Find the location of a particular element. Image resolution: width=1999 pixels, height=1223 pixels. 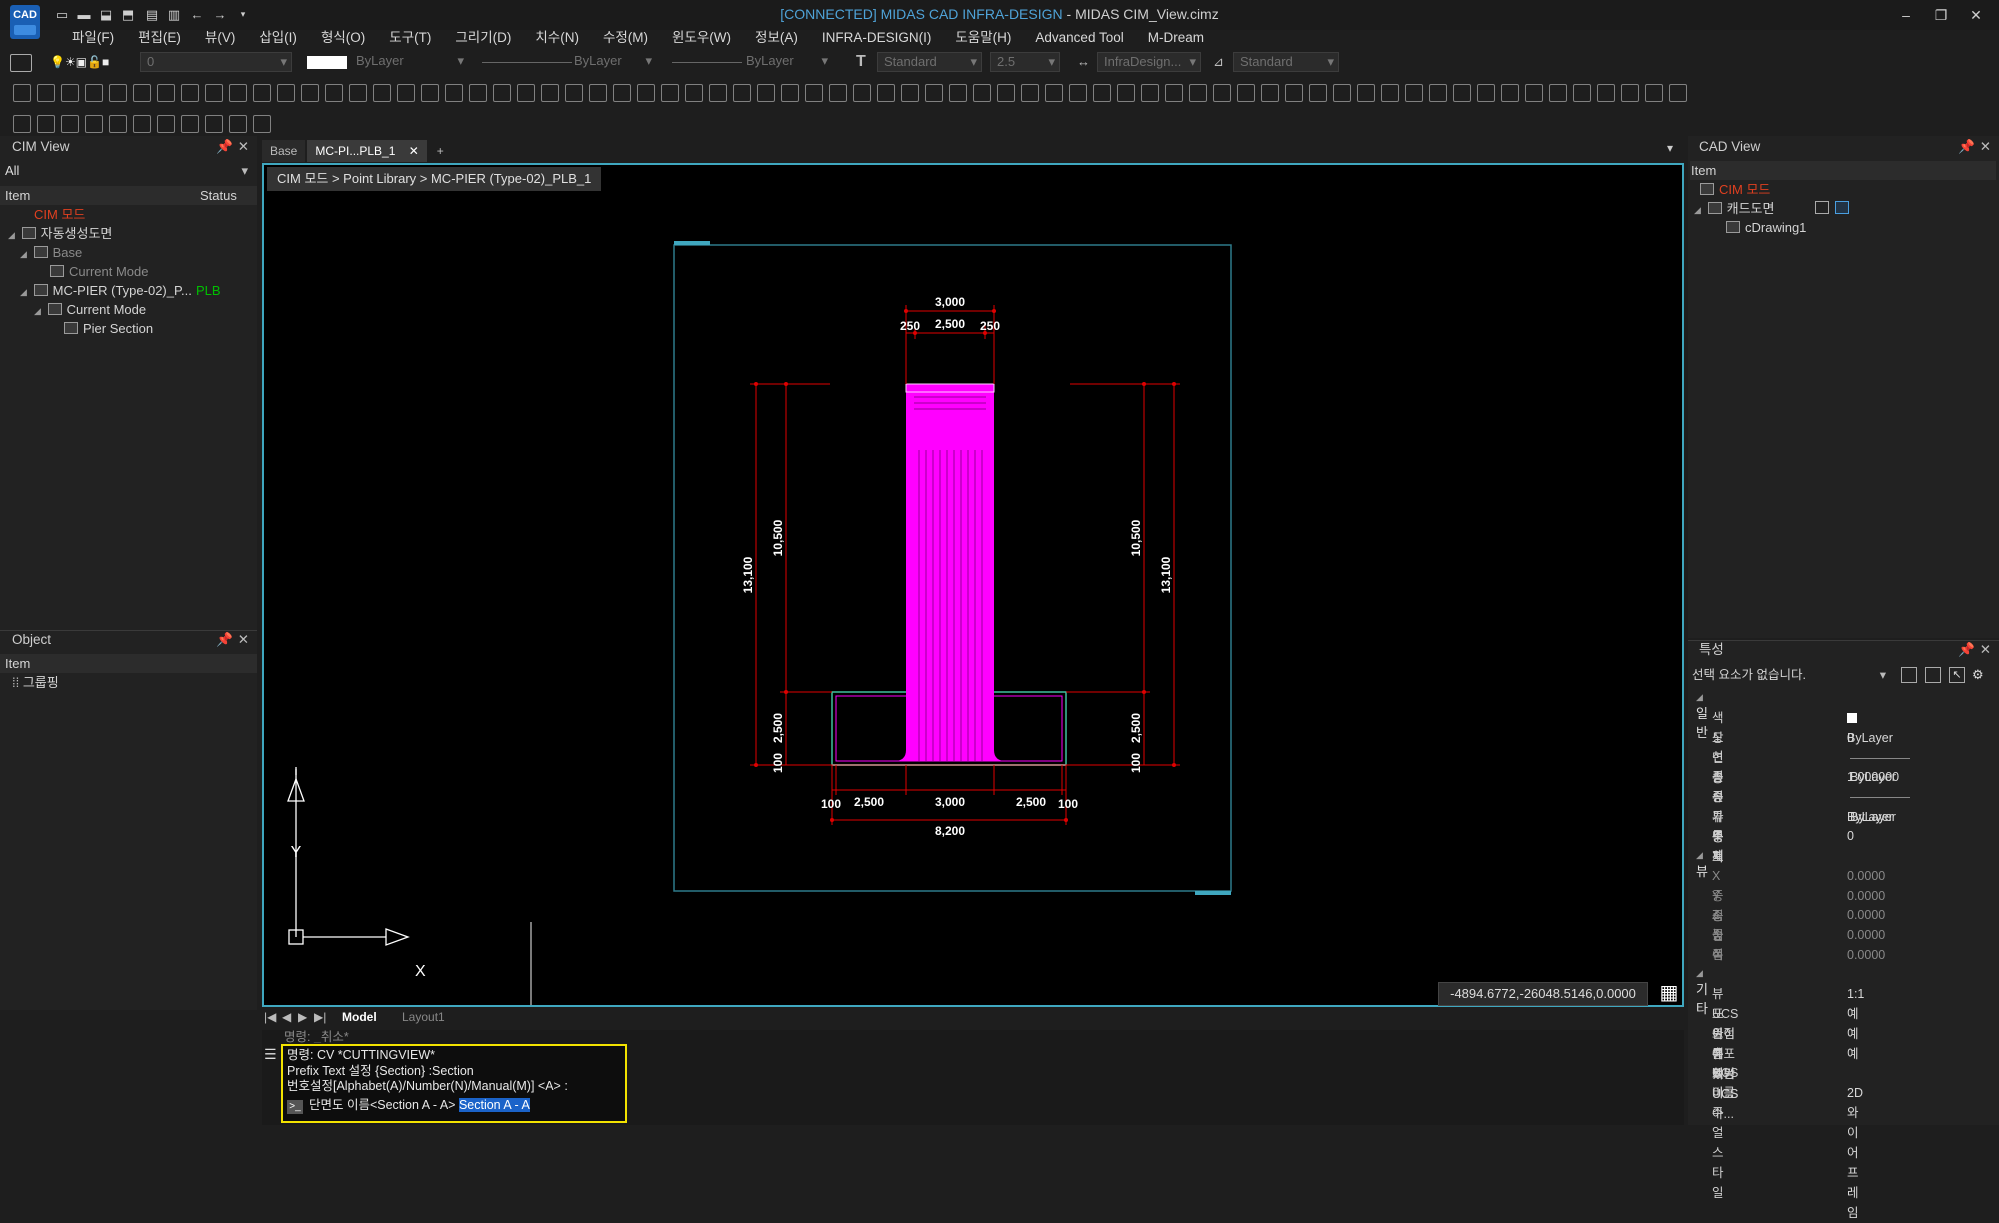

tab-mc-pier: MC-PI...PLB_1 ✕ is located at coordinates (367, 151).